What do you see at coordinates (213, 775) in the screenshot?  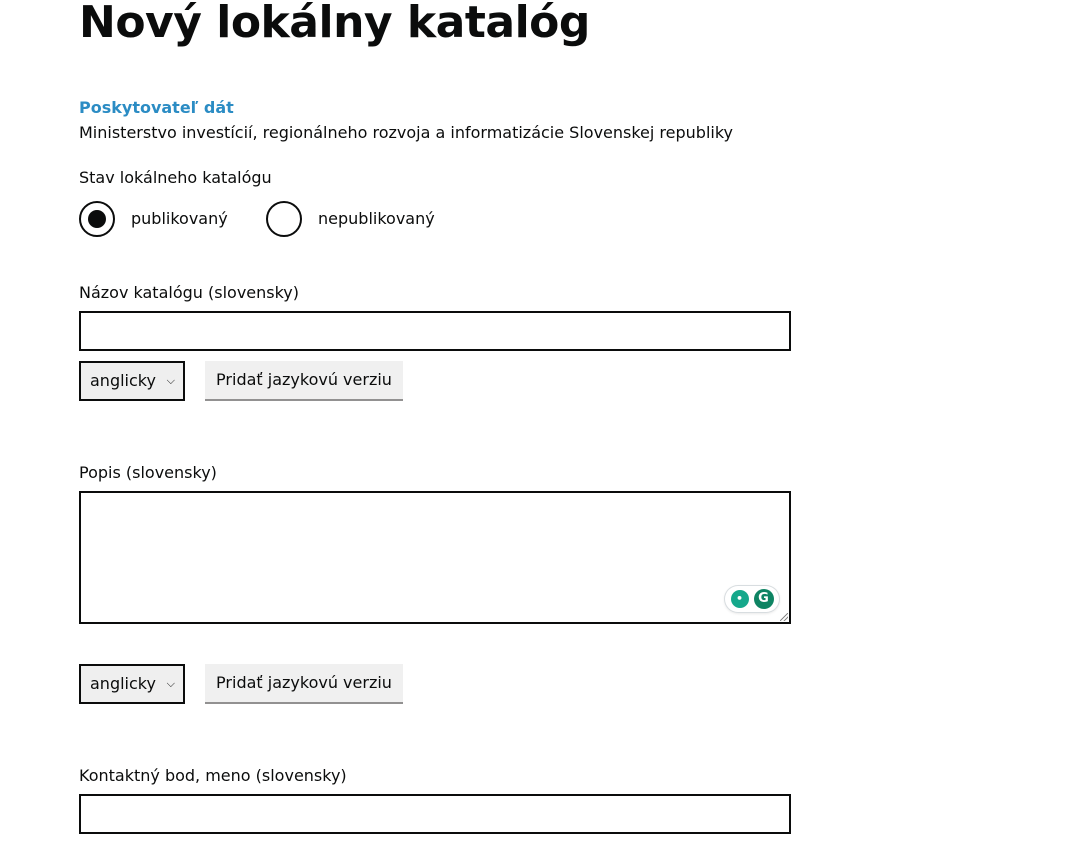 I see `contact-name-label: Kontaktný bod, meno (slovensky)` at bounding box center [213, 775].